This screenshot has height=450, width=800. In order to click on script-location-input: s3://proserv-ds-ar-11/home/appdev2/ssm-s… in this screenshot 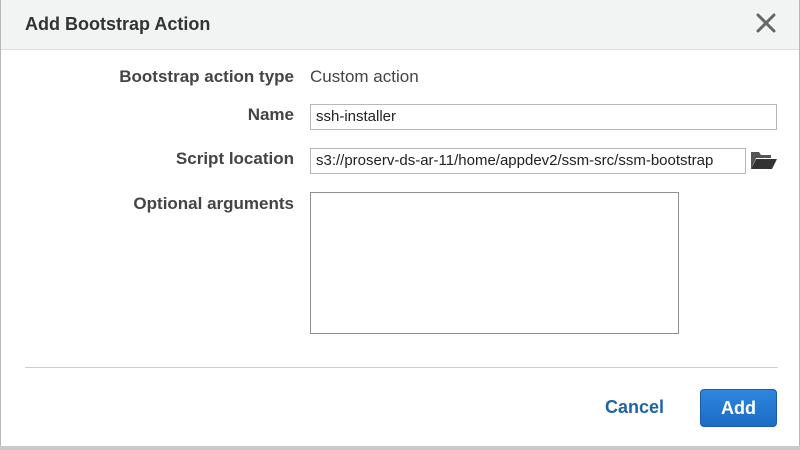, I will do `click(528, 161)`.